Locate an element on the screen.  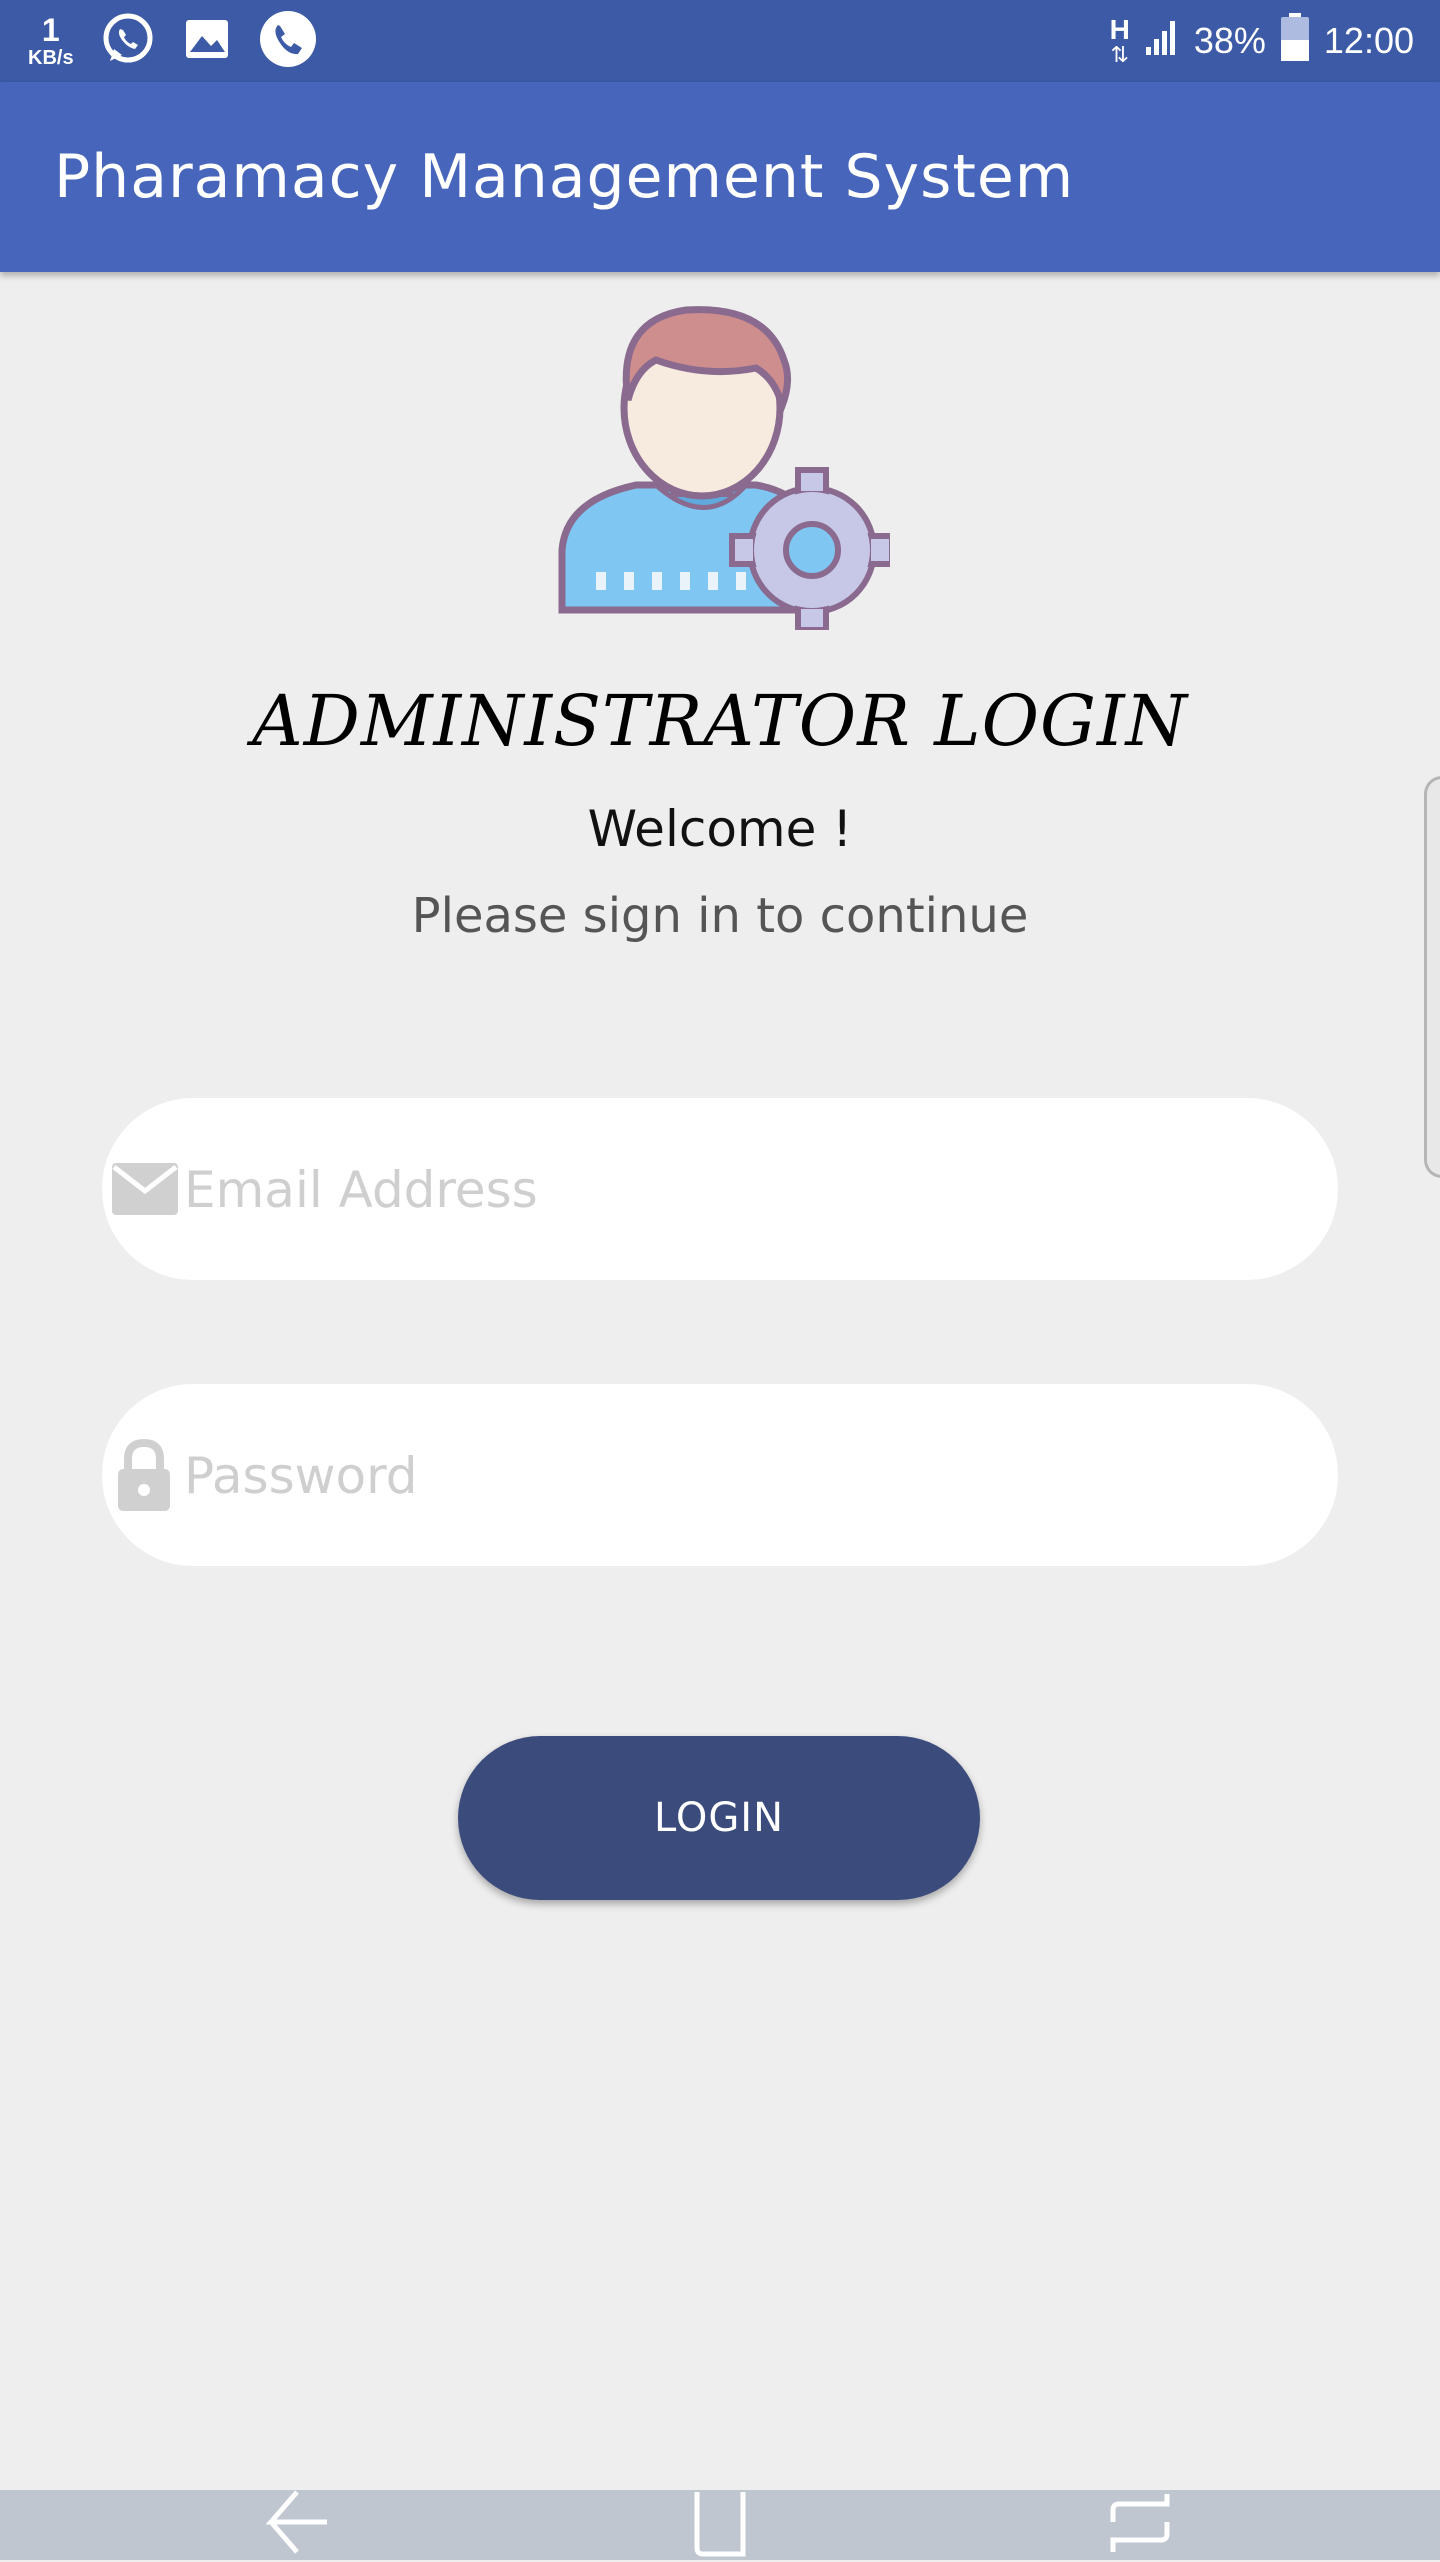
admin-avatar-icon is located at coordinates (725, 466).